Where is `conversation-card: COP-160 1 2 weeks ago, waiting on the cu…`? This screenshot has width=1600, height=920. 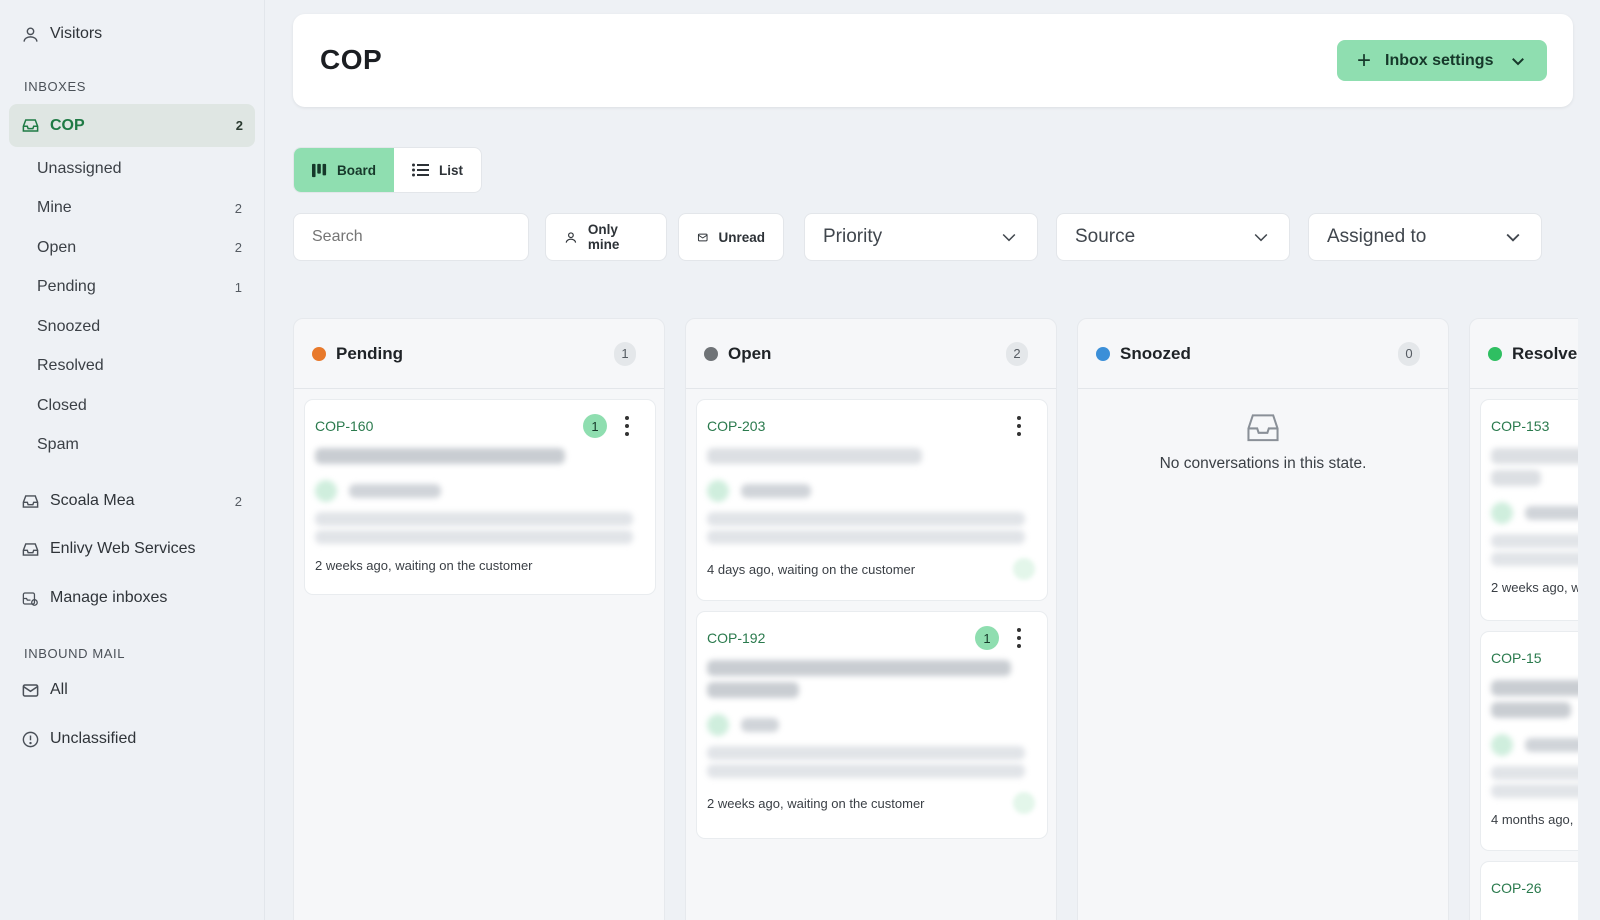
conversation-card: COP-160 1 2 weeks ago, waiting on the cu… is located at coordinates (480, 497).